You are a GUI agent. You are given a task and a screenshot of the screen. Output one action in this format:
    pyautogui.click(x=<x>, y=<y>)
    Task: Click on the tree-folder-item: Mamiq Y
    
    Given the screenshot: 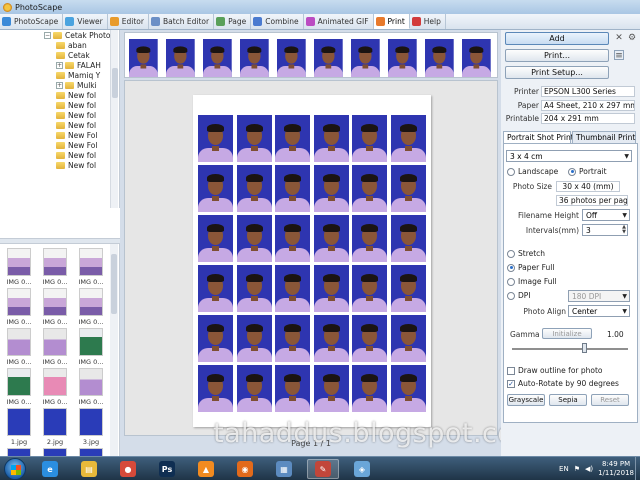 What is the action you would take?
    pyautogui.click(x=78, y=75)
    